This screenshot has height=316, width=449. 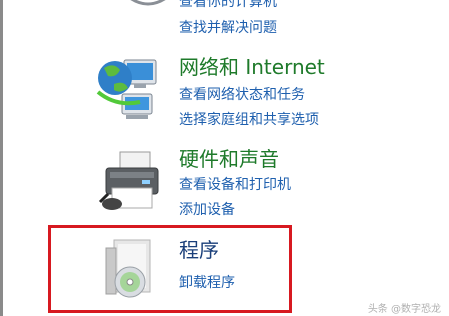 What do you see at coordinates (126, 89) in the screenshot?
I see `network-globe-icon` at bounding box center [126, 89].